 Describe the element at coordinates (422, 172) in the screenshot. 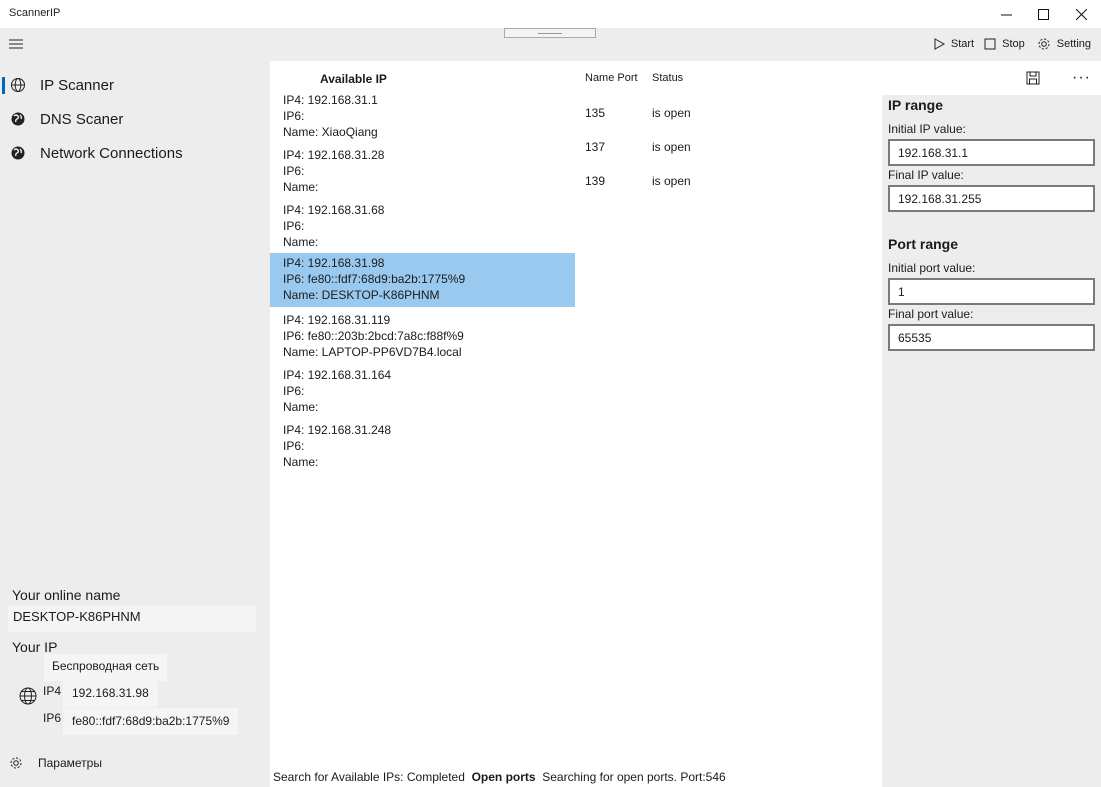

I see `list-item: IP4: 192.168.31.28 IP6: Name:` at that location.